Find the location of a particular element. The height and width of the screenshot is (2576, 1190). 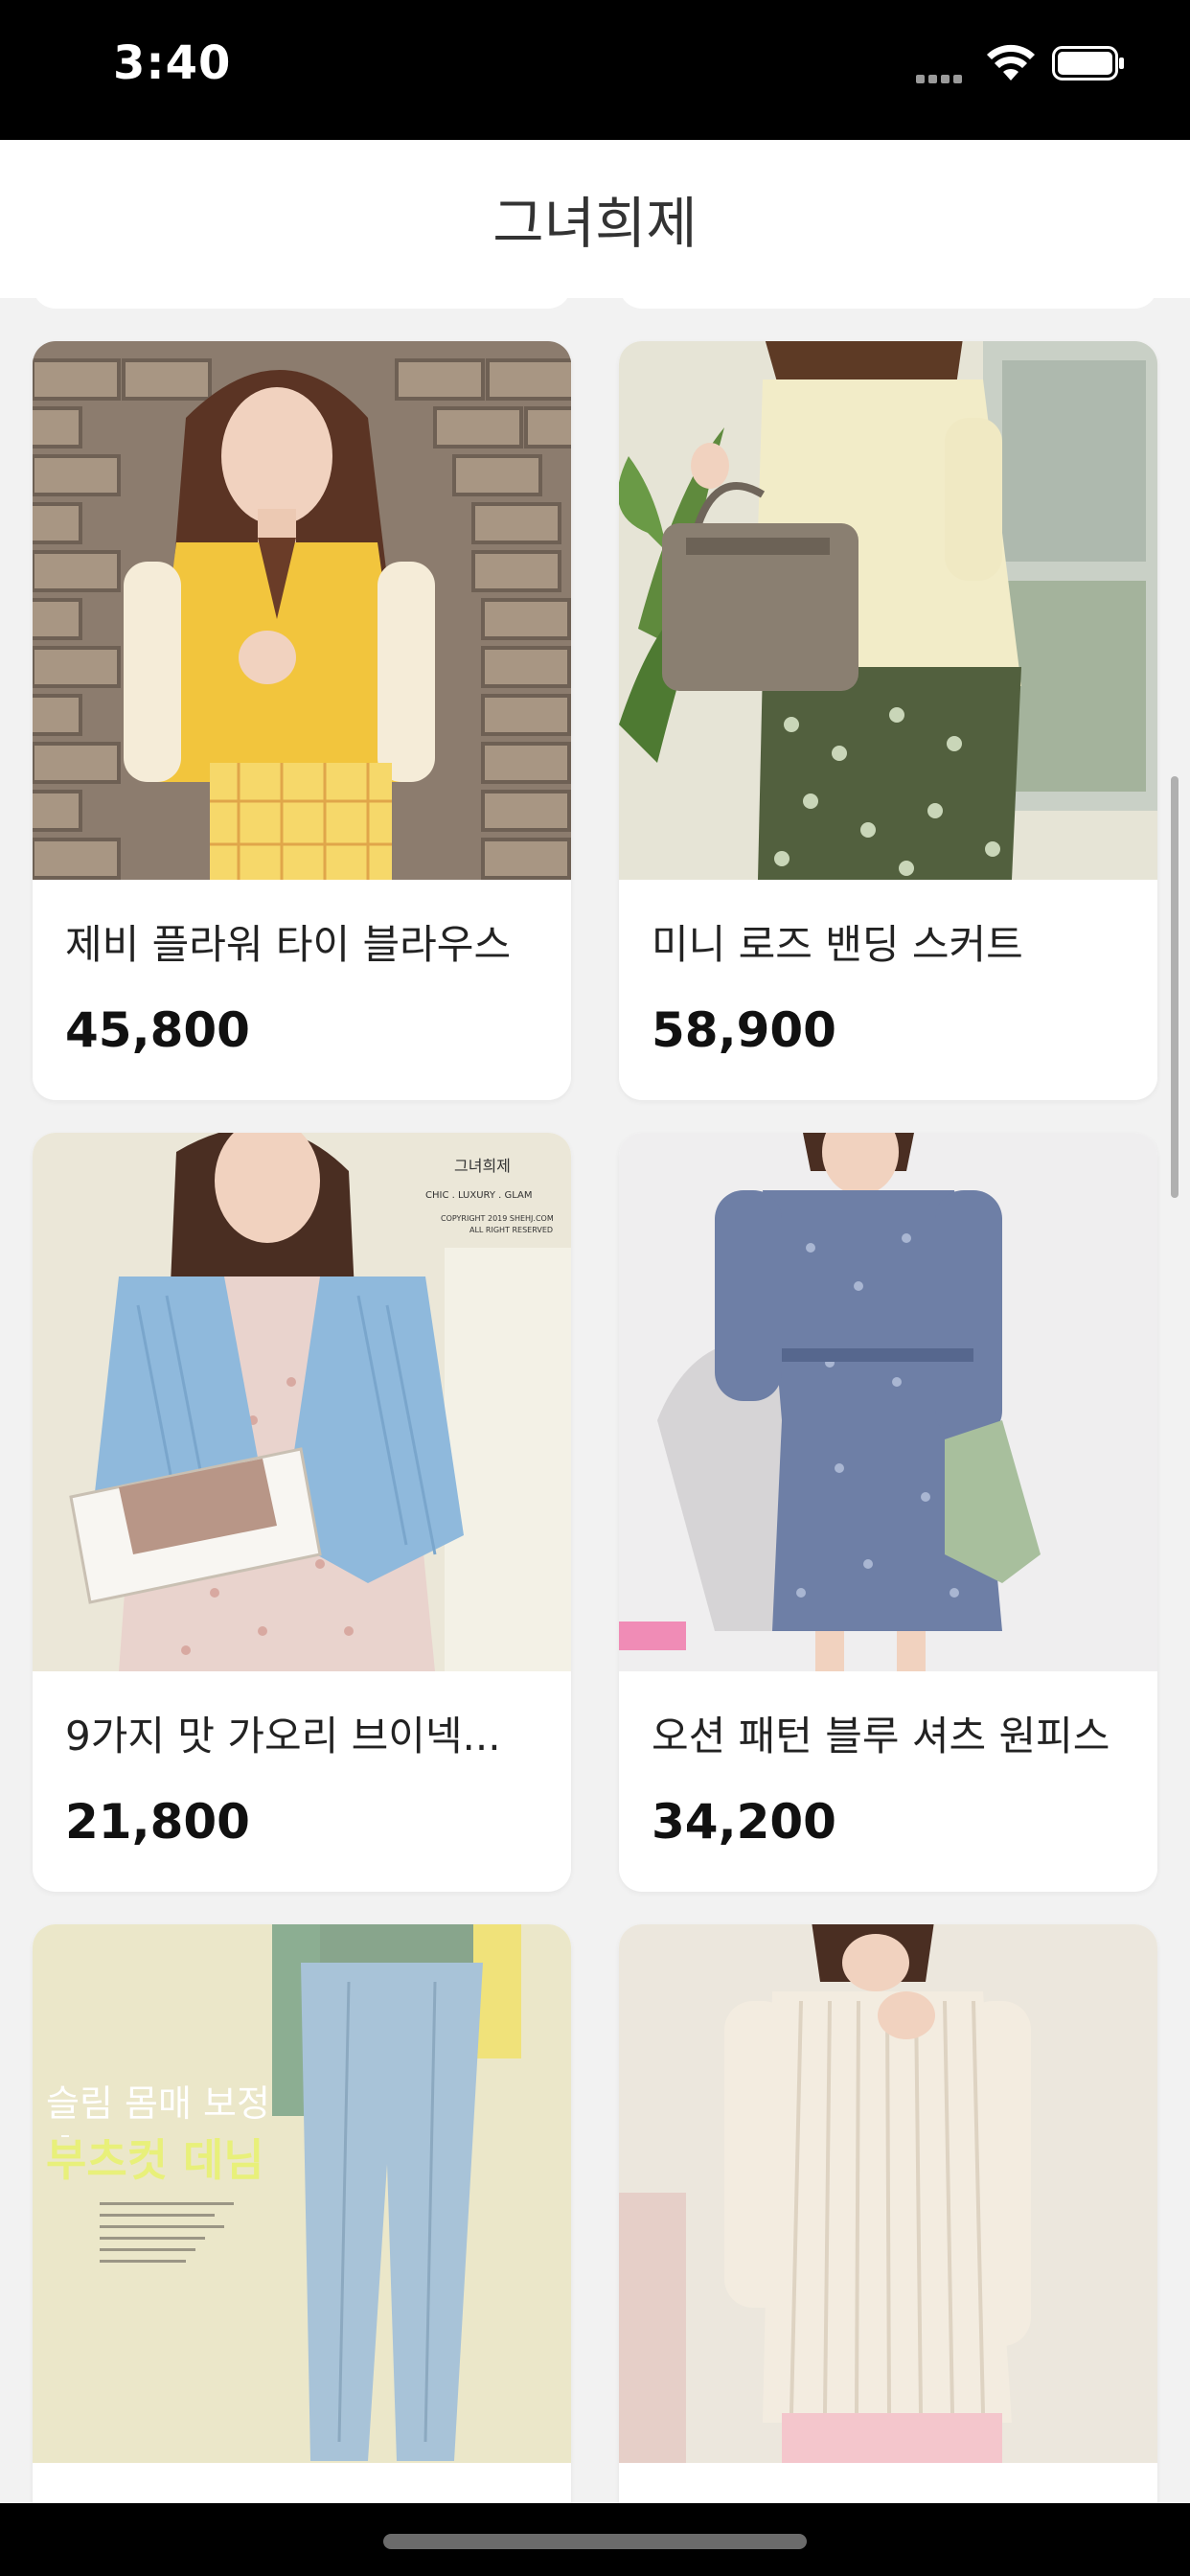

page-title: 그녀희제 is located at coordinates (595, 223).